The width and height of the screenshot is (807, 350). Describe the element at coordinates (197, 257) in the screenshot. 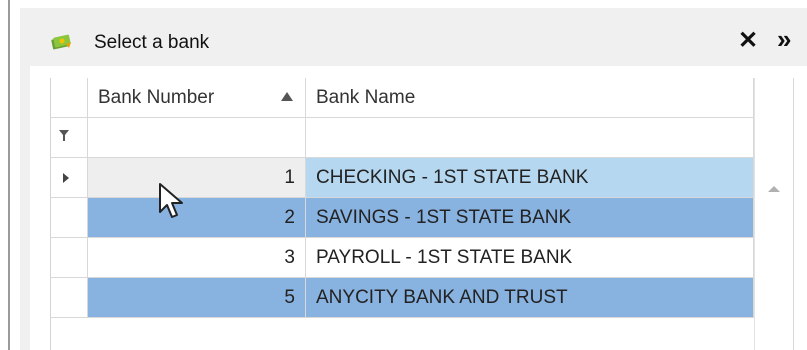

I see `bank-number-cell: 3` at that location.